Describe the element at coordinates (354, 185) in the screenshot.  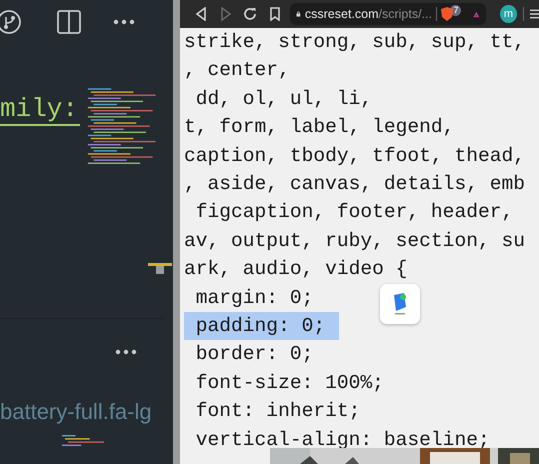
I see `code-line: , aside, canvas, details, emb` at that location.